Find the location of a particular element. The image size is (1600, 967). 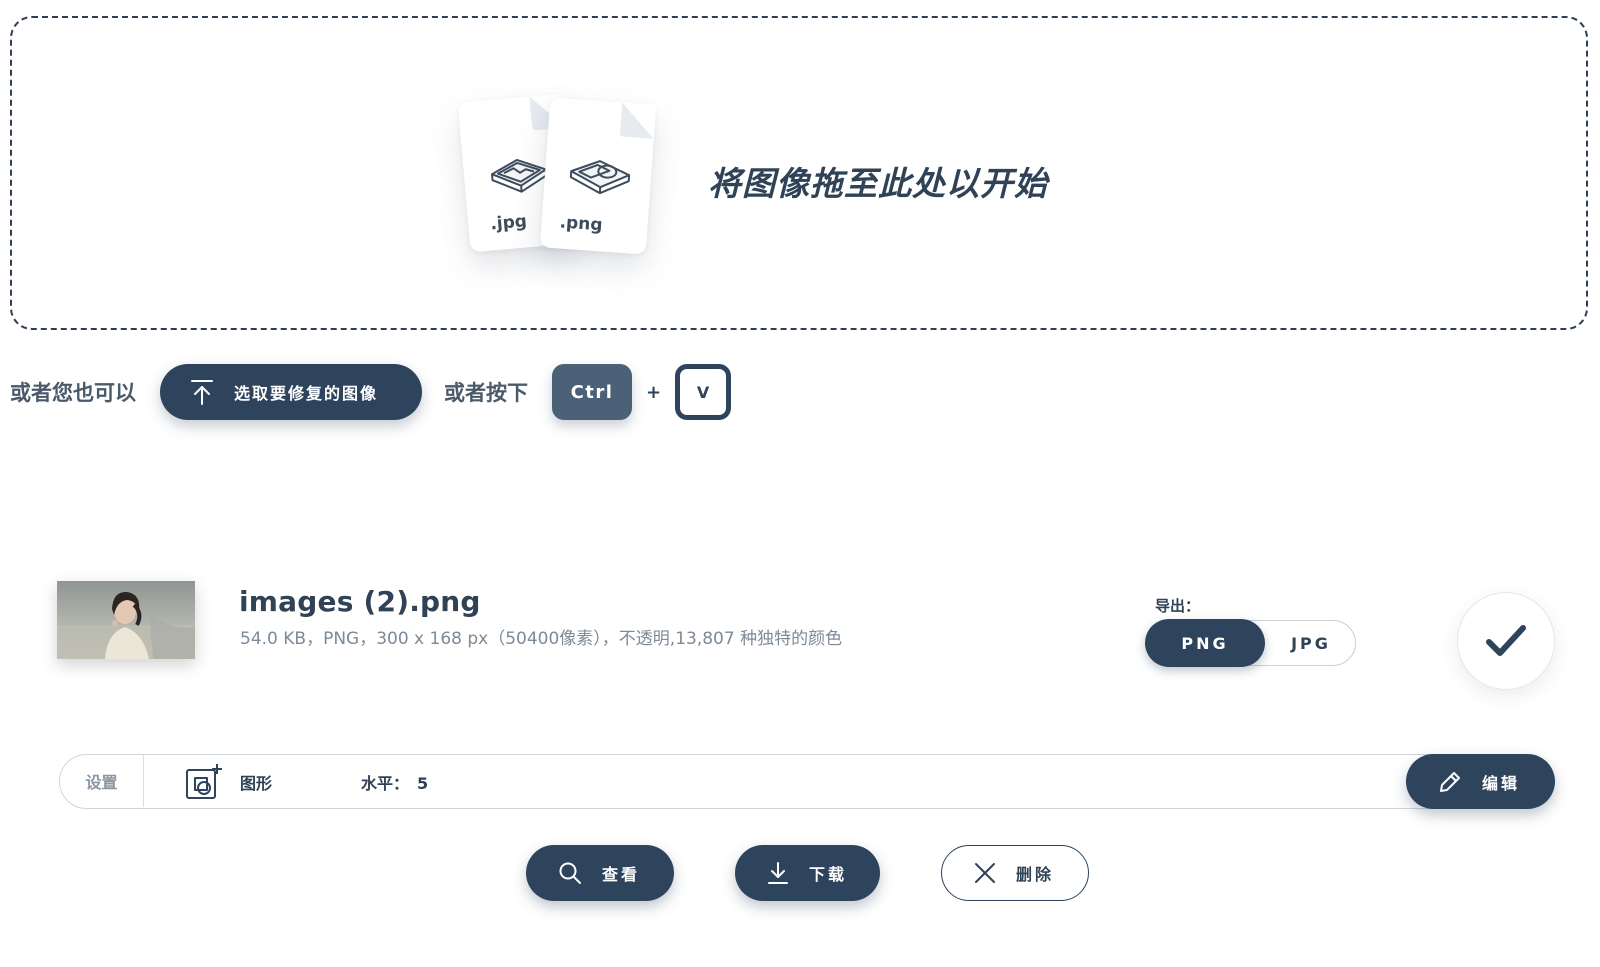

select-image-label: 选取要修复的图像 is located at coordinates (306, 393).